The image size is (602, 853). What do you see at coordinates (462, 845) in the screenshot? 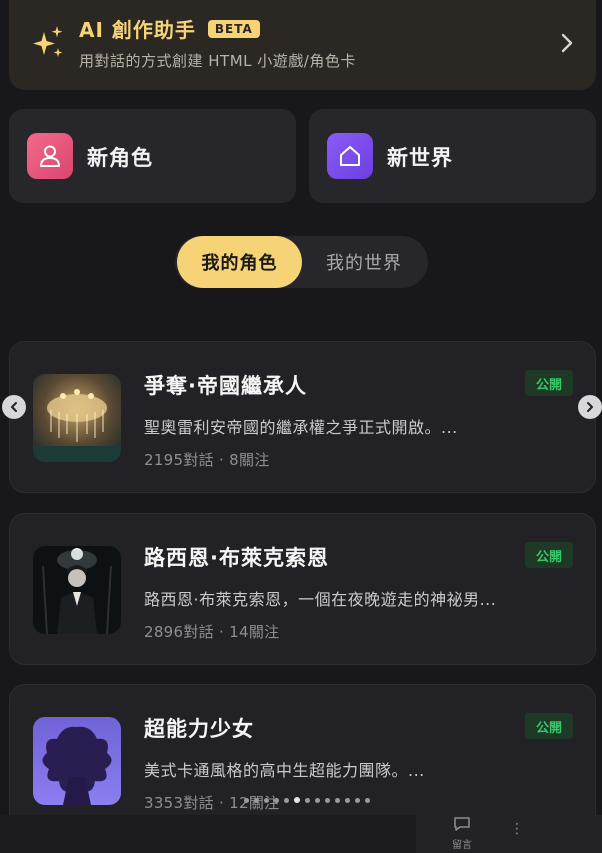
I see `comment-label: 留言` at bounding box center [462, 845].